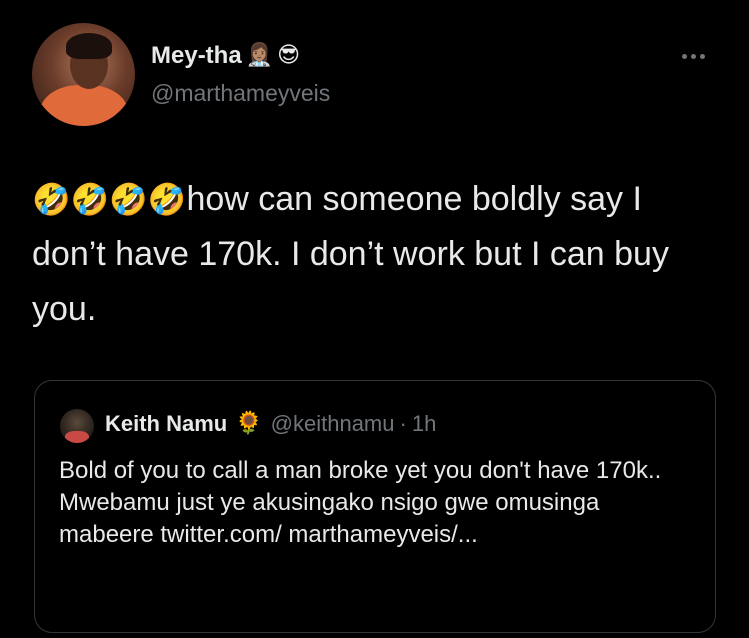 This screenshot has height=638, width=749. I want to click on quoted-avatar-shirt, so click(77, 437).